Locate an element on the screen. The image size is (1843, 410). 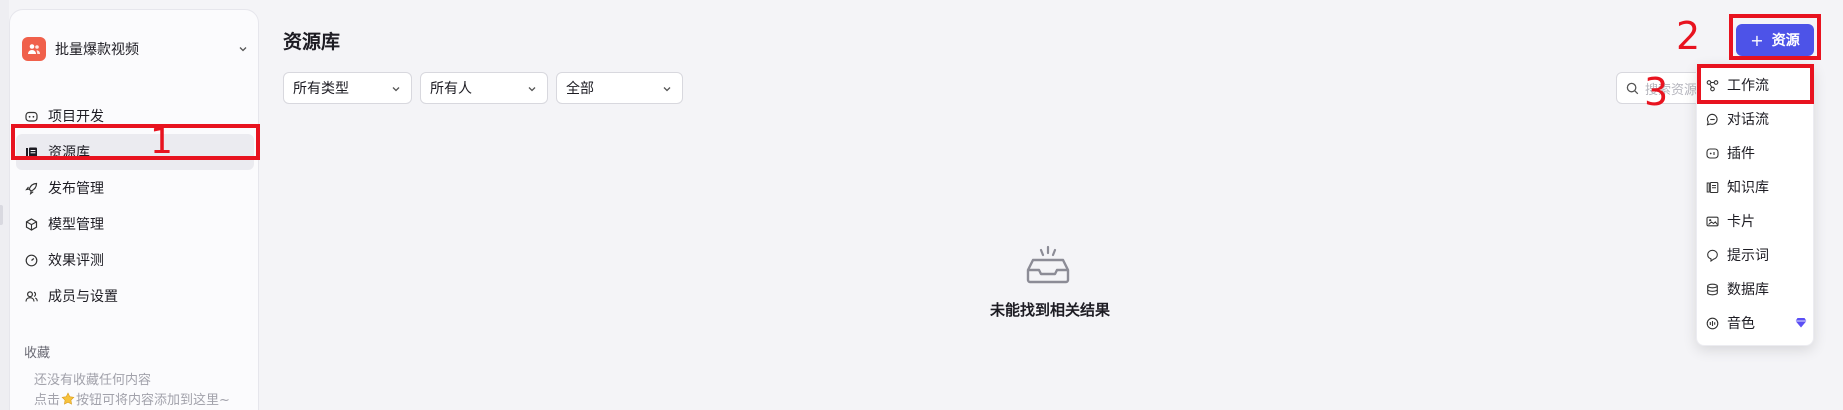
star-icon is located at coordinates (68, 398).